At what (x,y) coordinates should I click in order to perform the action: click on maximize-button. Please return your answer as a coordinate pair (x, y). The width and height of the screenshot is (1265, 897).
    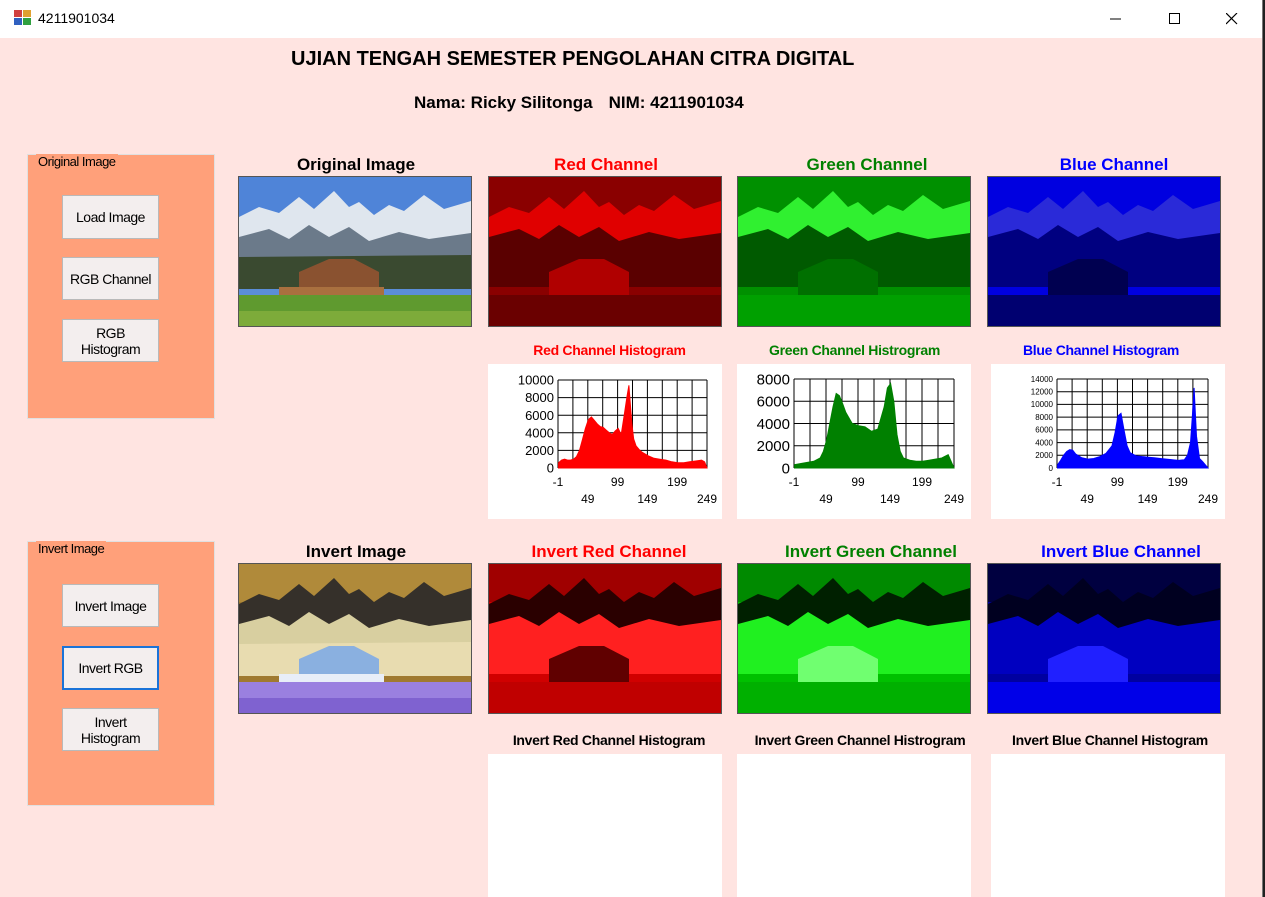
    Looking at the image, I should click on (1175, 19).